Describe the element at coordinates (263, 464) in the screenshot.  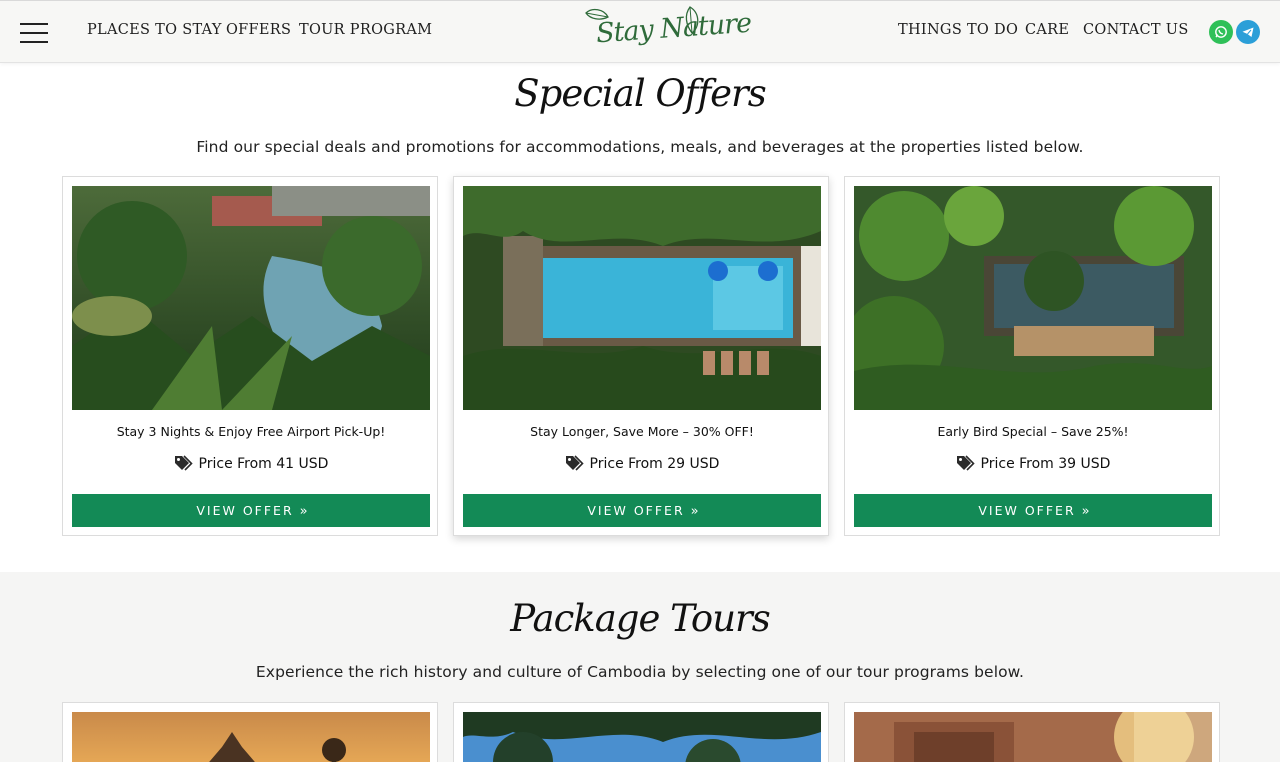
I see `offer-price-text: Price From 41 USD` at that location.